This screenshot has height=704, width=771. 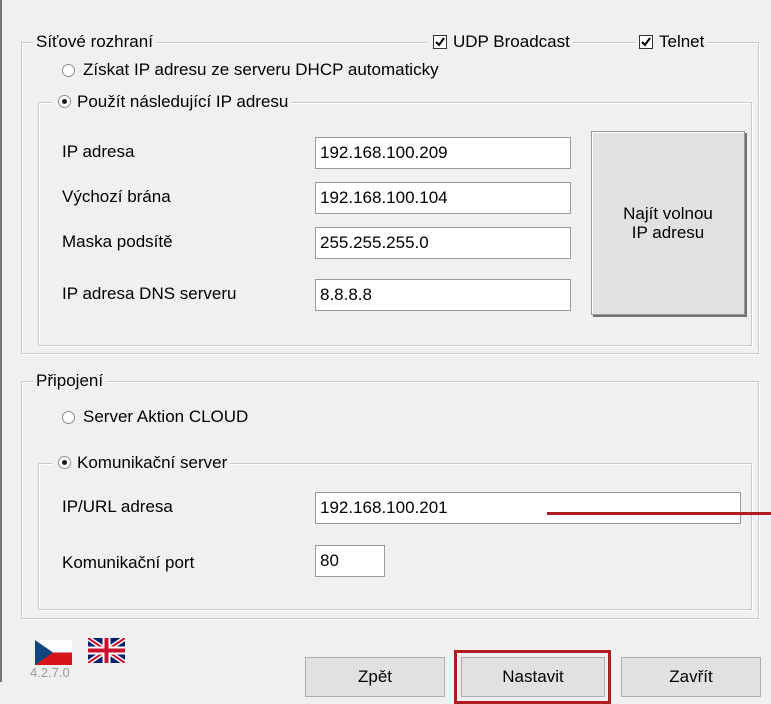 What do you see at coordinates (68, 70) in the screenshot?
I see `radio-dhcp` at bounding box center [68, 70].